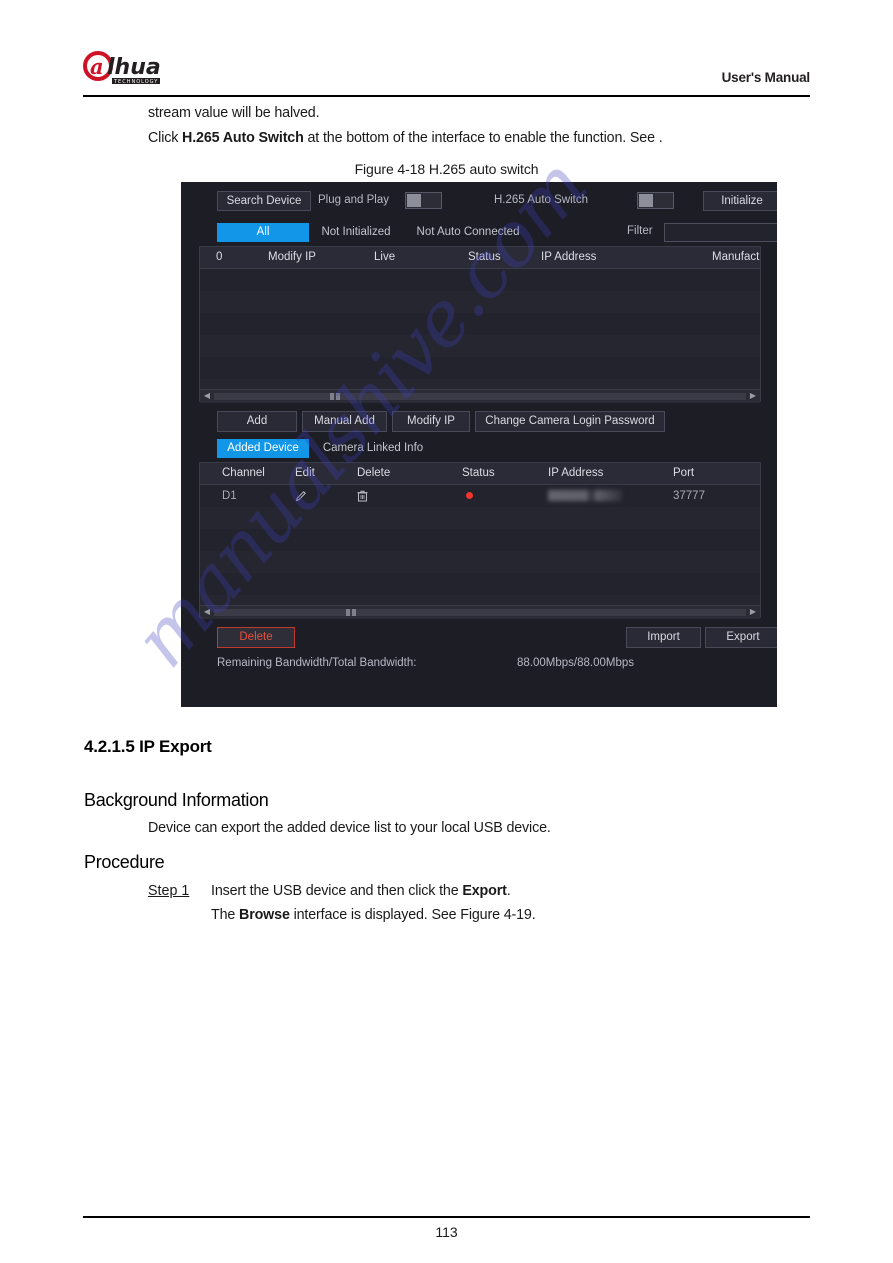 This screenshot has width=893, height=1263. Describe the element at coordinates (124, 862) in the screenshot. I see `procedure-heading: Procedure` at that location.